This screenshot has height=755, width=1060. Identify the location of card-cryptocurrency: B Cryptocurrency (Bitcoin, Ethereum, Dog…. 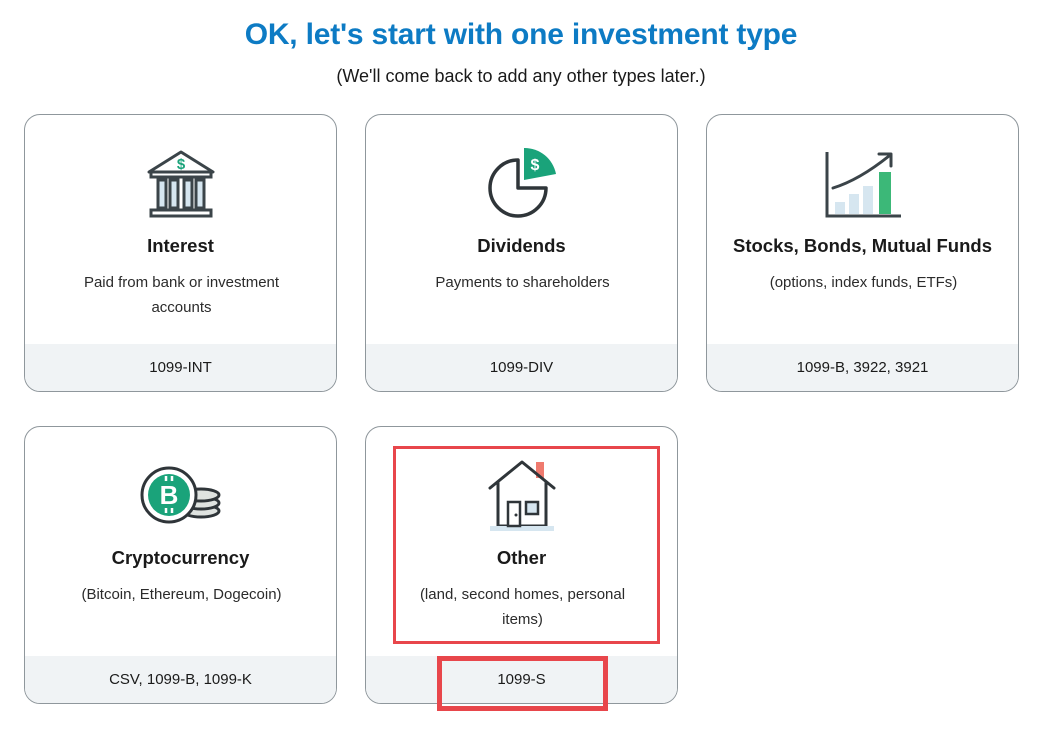
(180, 565).